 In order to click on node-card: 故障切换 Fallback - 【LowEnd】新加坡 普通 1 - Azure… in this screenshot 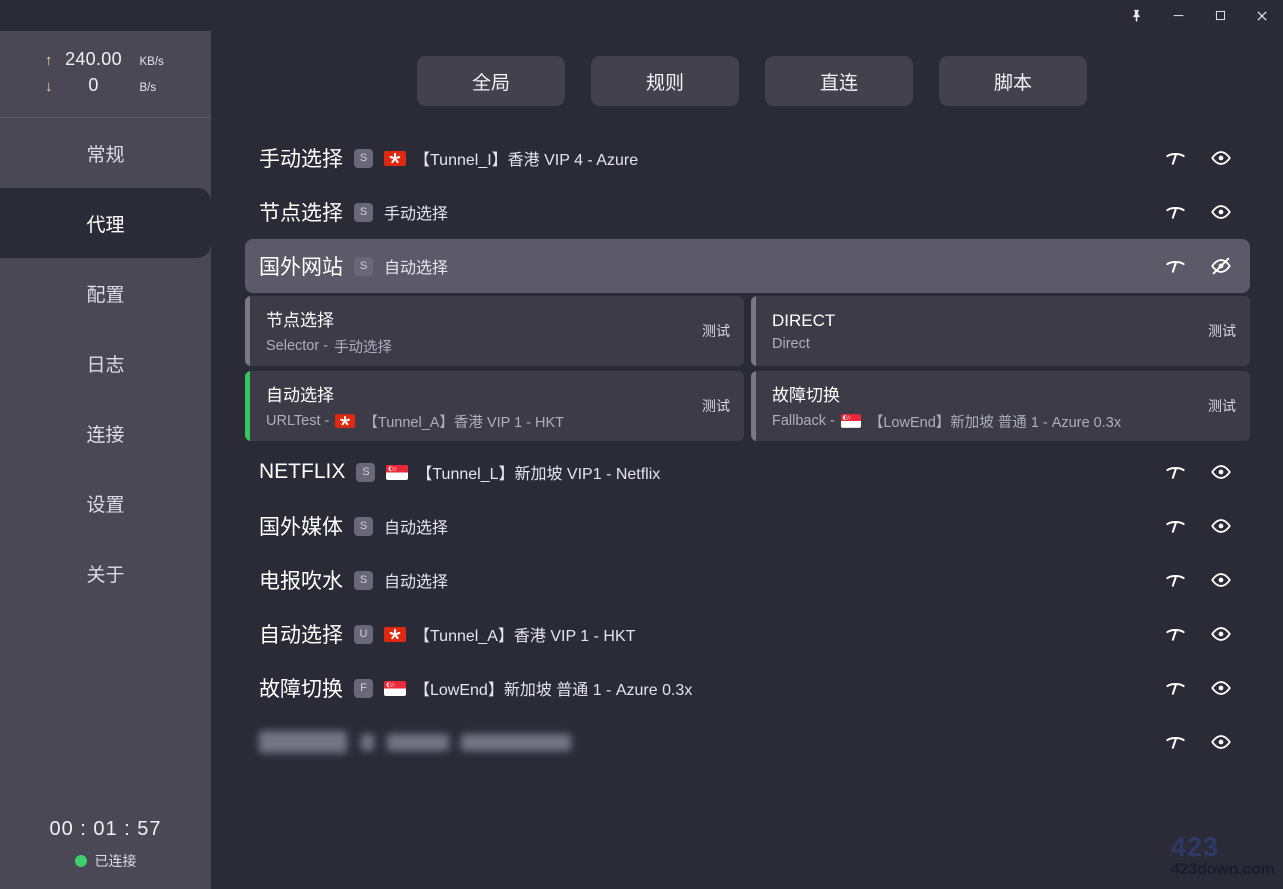, I will do `click(1000, 406)`.